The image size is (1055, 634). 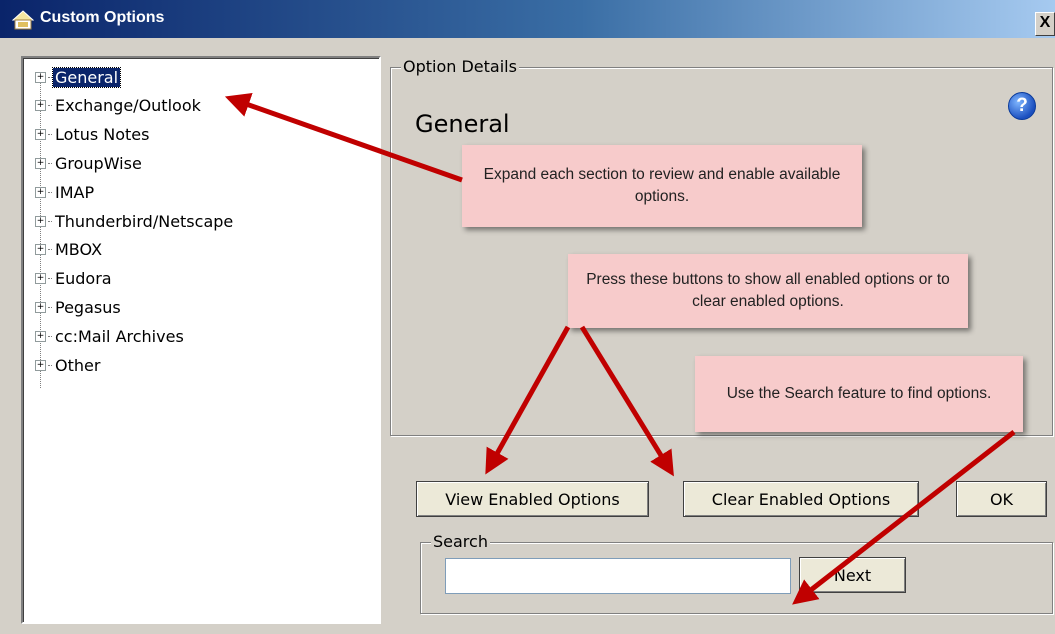 What do you see at coordinates (88, 307) in the screenshot?
I see `tree-item-label: Pegasus` at bounding box center [88, 307].